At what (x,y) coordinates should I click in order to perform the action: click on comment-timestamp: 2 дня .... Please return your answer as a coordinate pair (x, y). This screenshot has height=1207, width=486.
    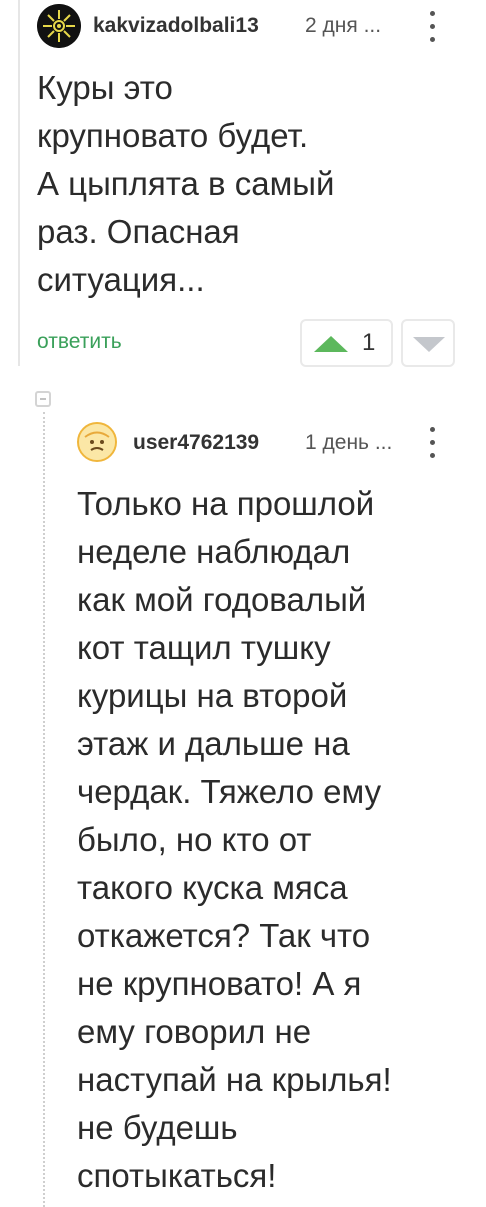
    Looking at the image, I should click on (343, 26).